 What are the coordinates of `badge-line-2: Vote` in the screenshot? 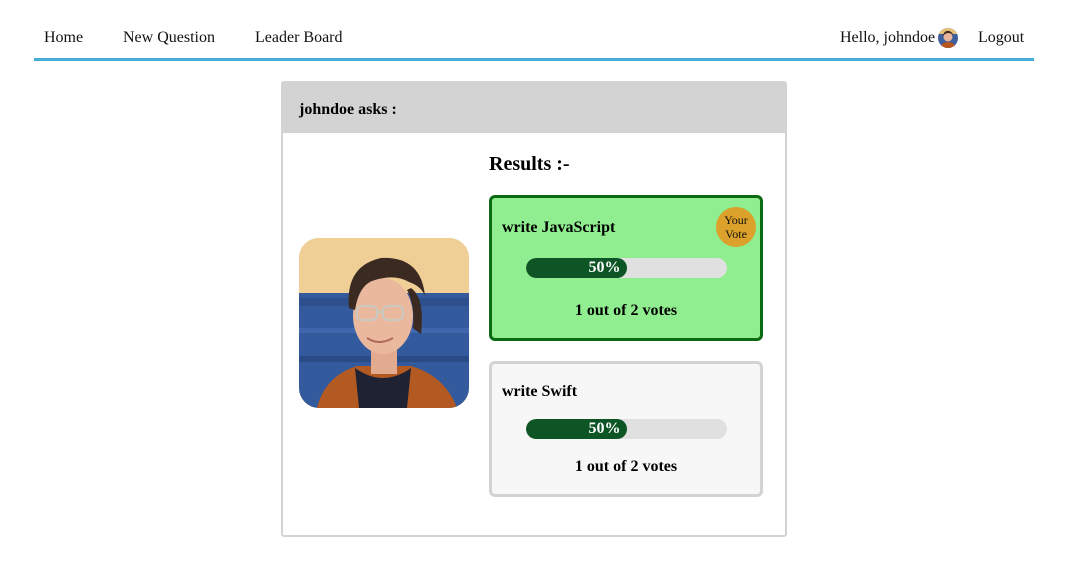 It's located at (736, 234).